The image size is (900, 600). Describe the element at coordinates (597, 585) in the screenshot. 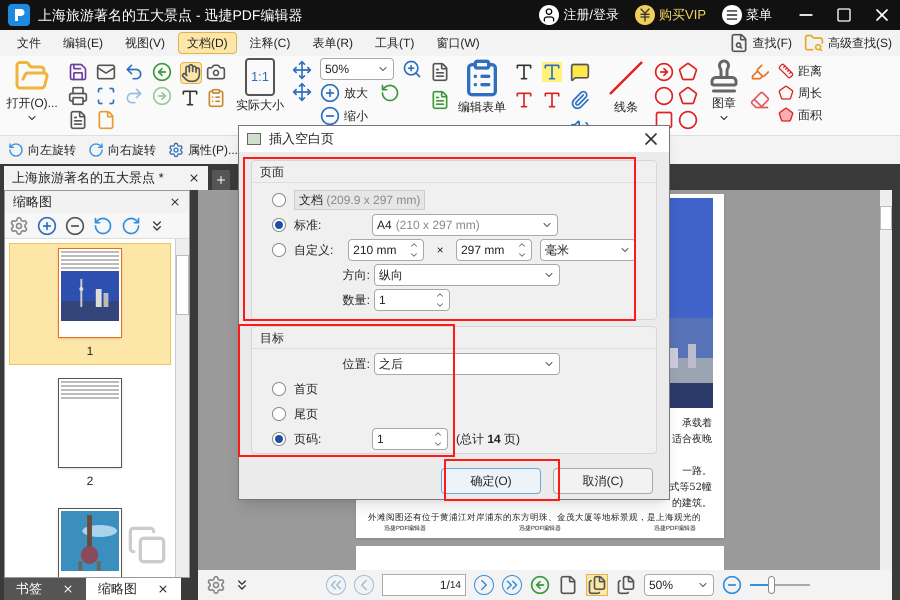

I see `continuous-page-icon` at that location.